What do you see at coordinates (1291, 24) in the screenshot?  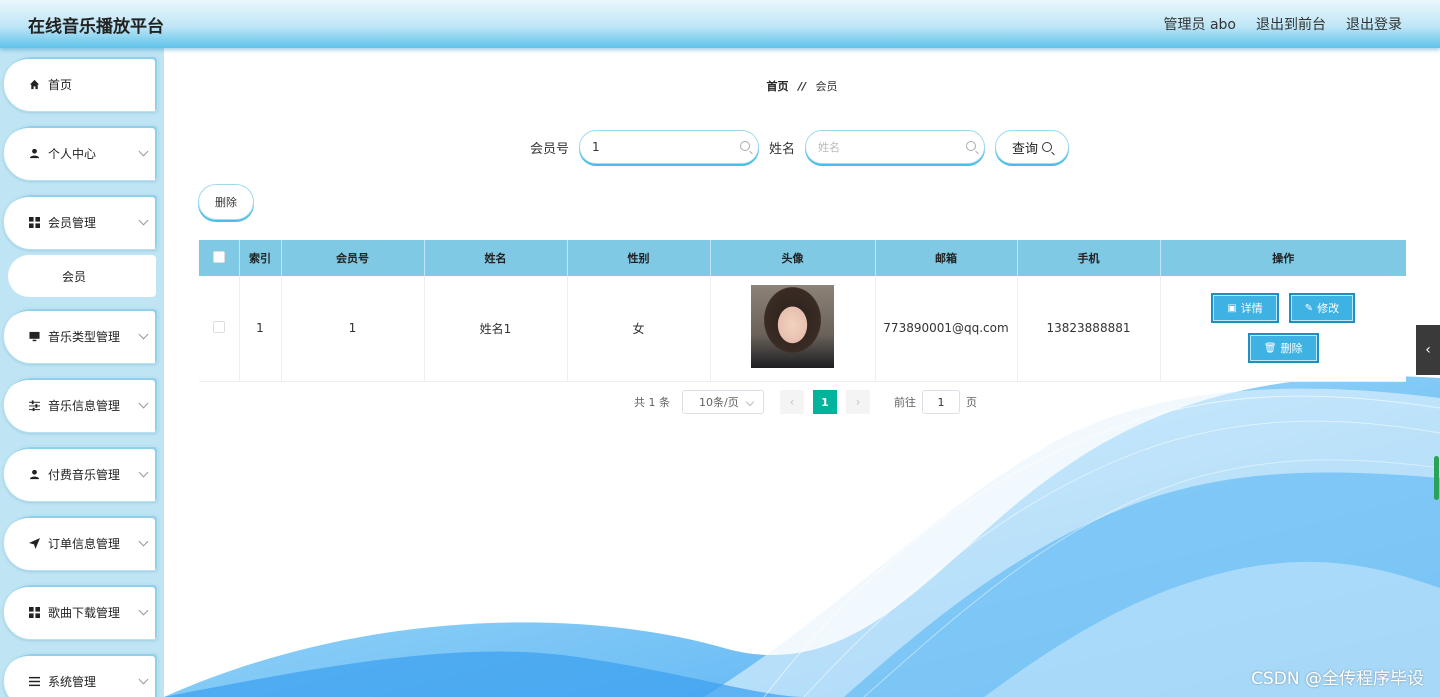 I see `exit-to-front-link: 退出到前台` at bounding box center [1291, 24].